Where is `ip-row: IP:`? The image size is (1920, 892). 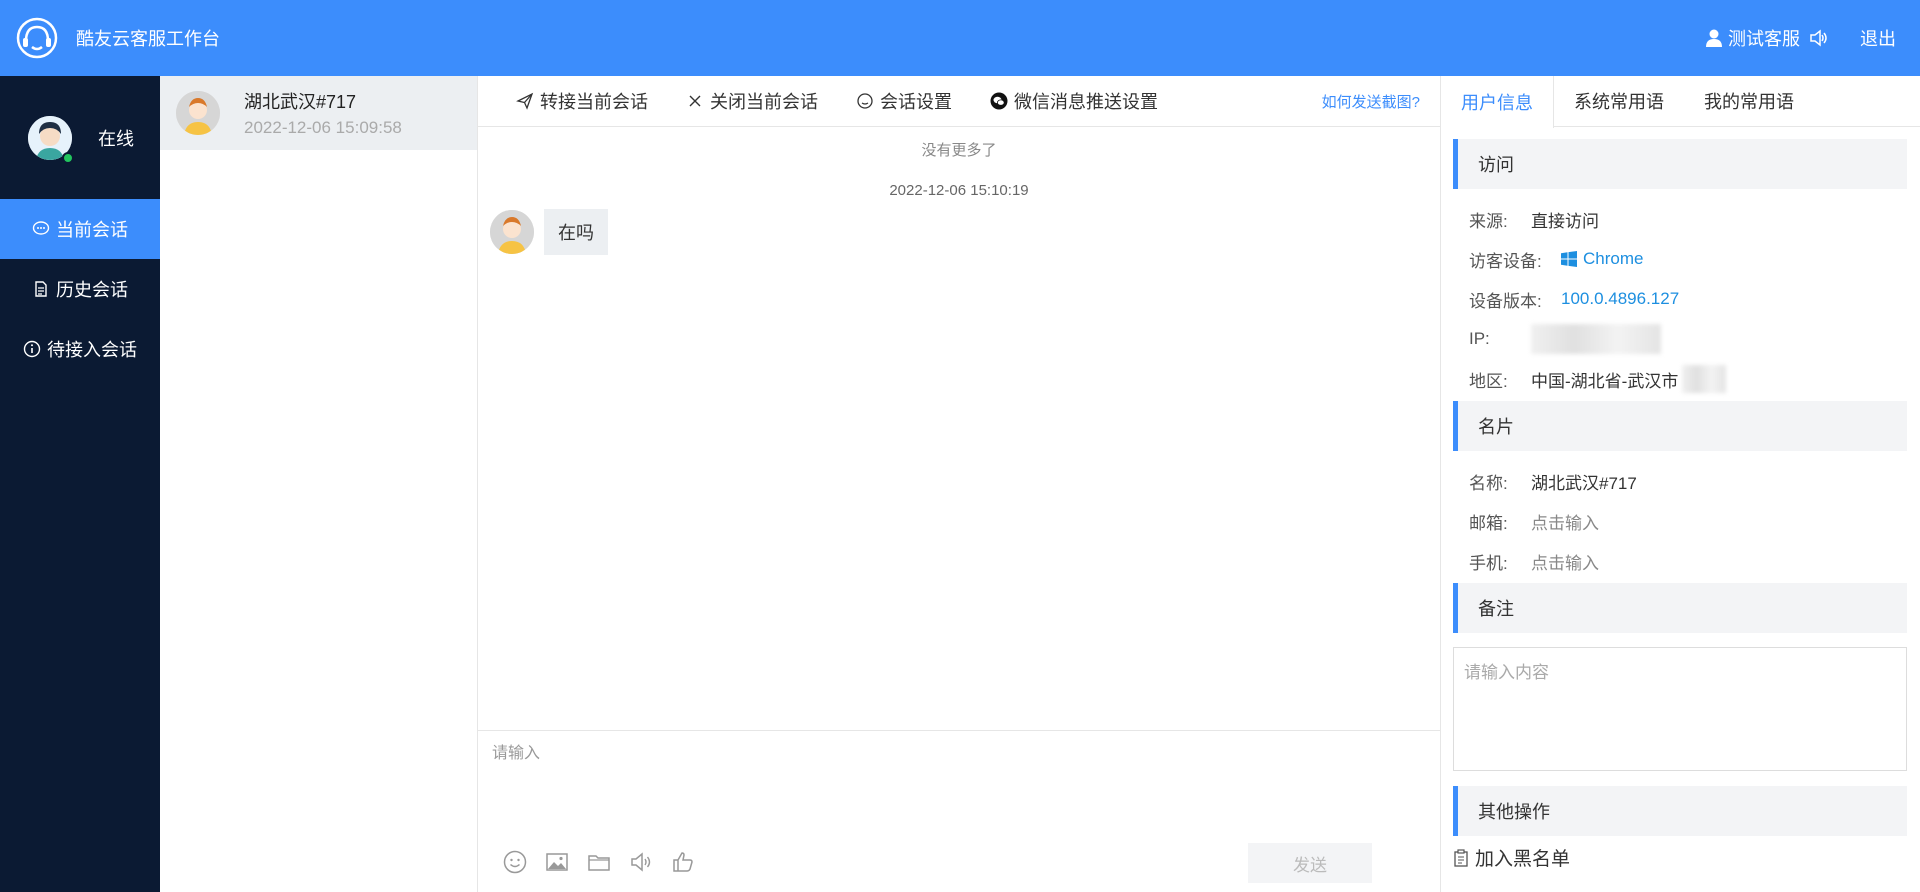
ip-row: IP: is located at coordinates (1694, 339).